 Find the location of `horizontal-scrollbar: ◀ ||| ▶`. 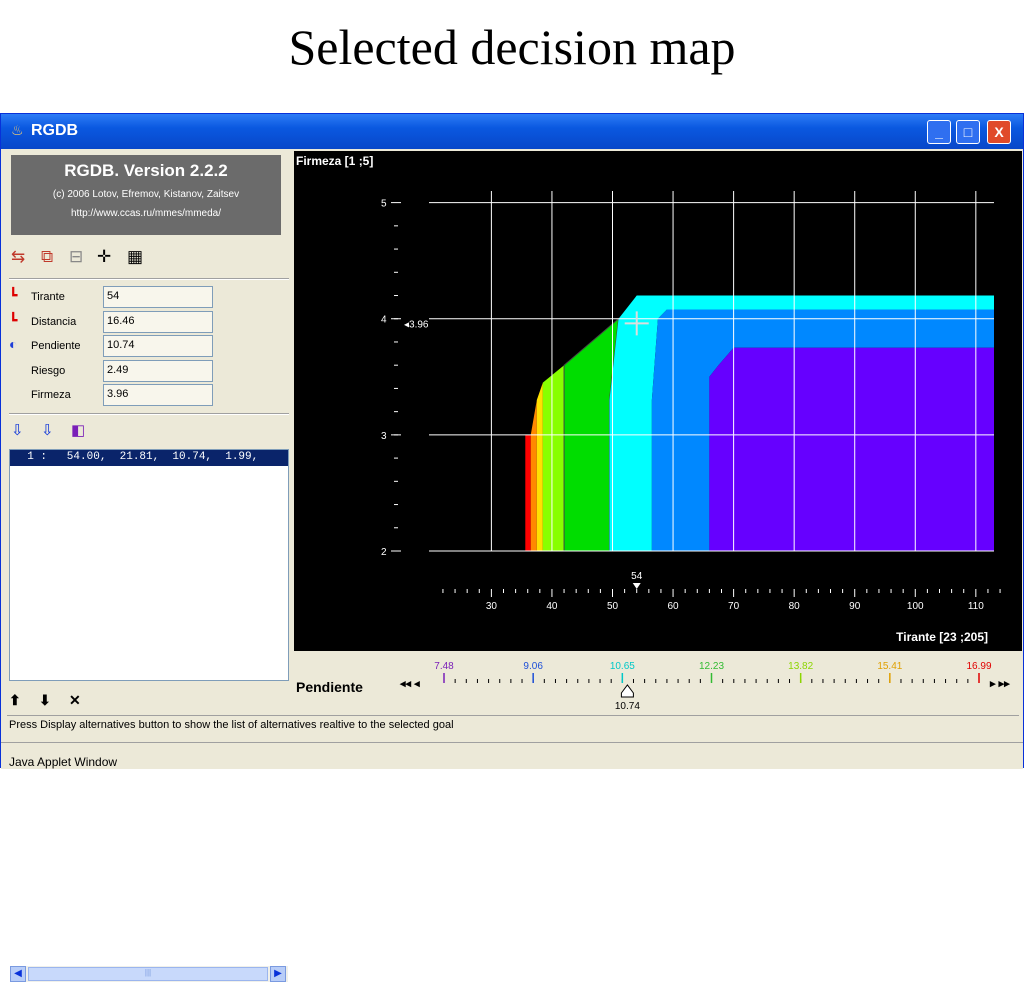

horizontal-scrollbar: ◀ ||| ▶ is located at coordinates (149, 974).